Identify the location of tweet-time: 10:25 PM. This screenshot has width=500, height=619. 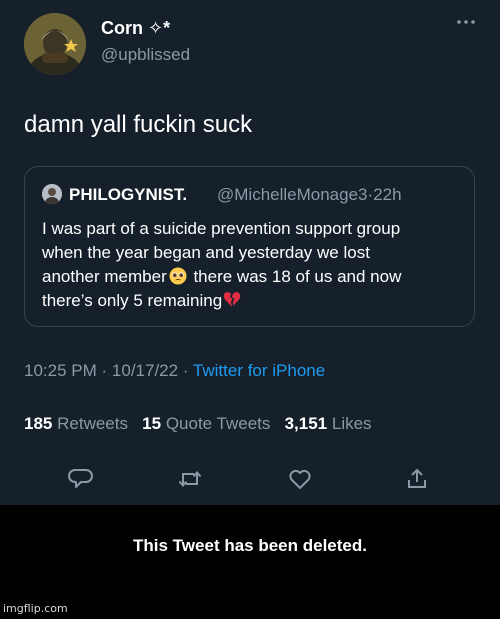
(60, 370).